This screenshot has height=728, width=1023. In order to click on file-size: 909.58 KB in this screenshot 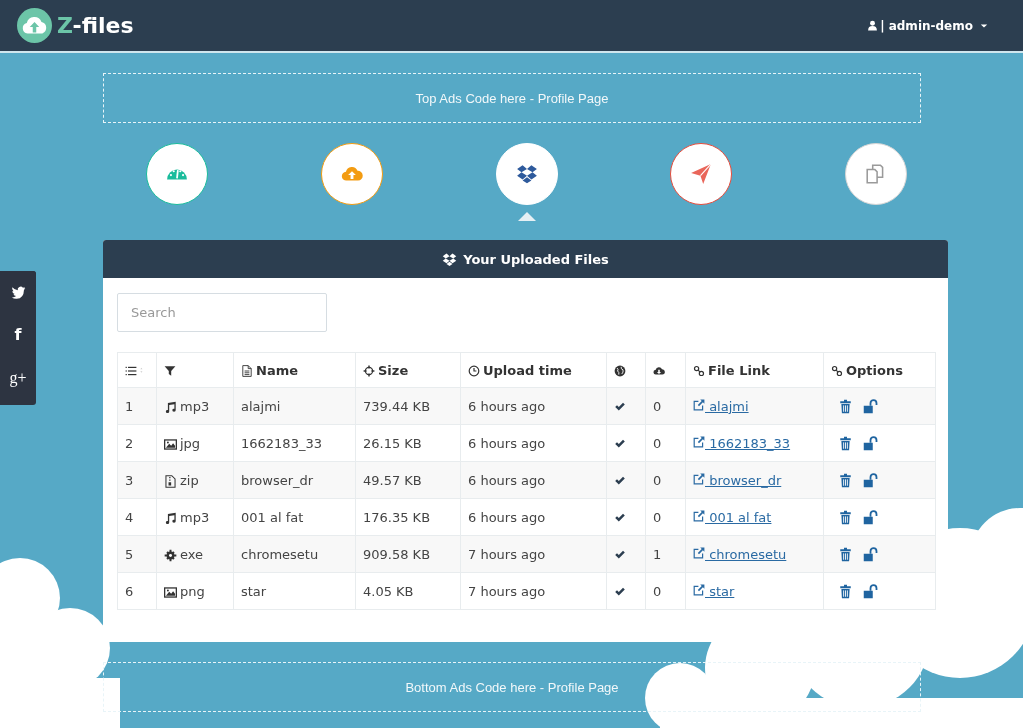, I will do `click(397, 554)`.